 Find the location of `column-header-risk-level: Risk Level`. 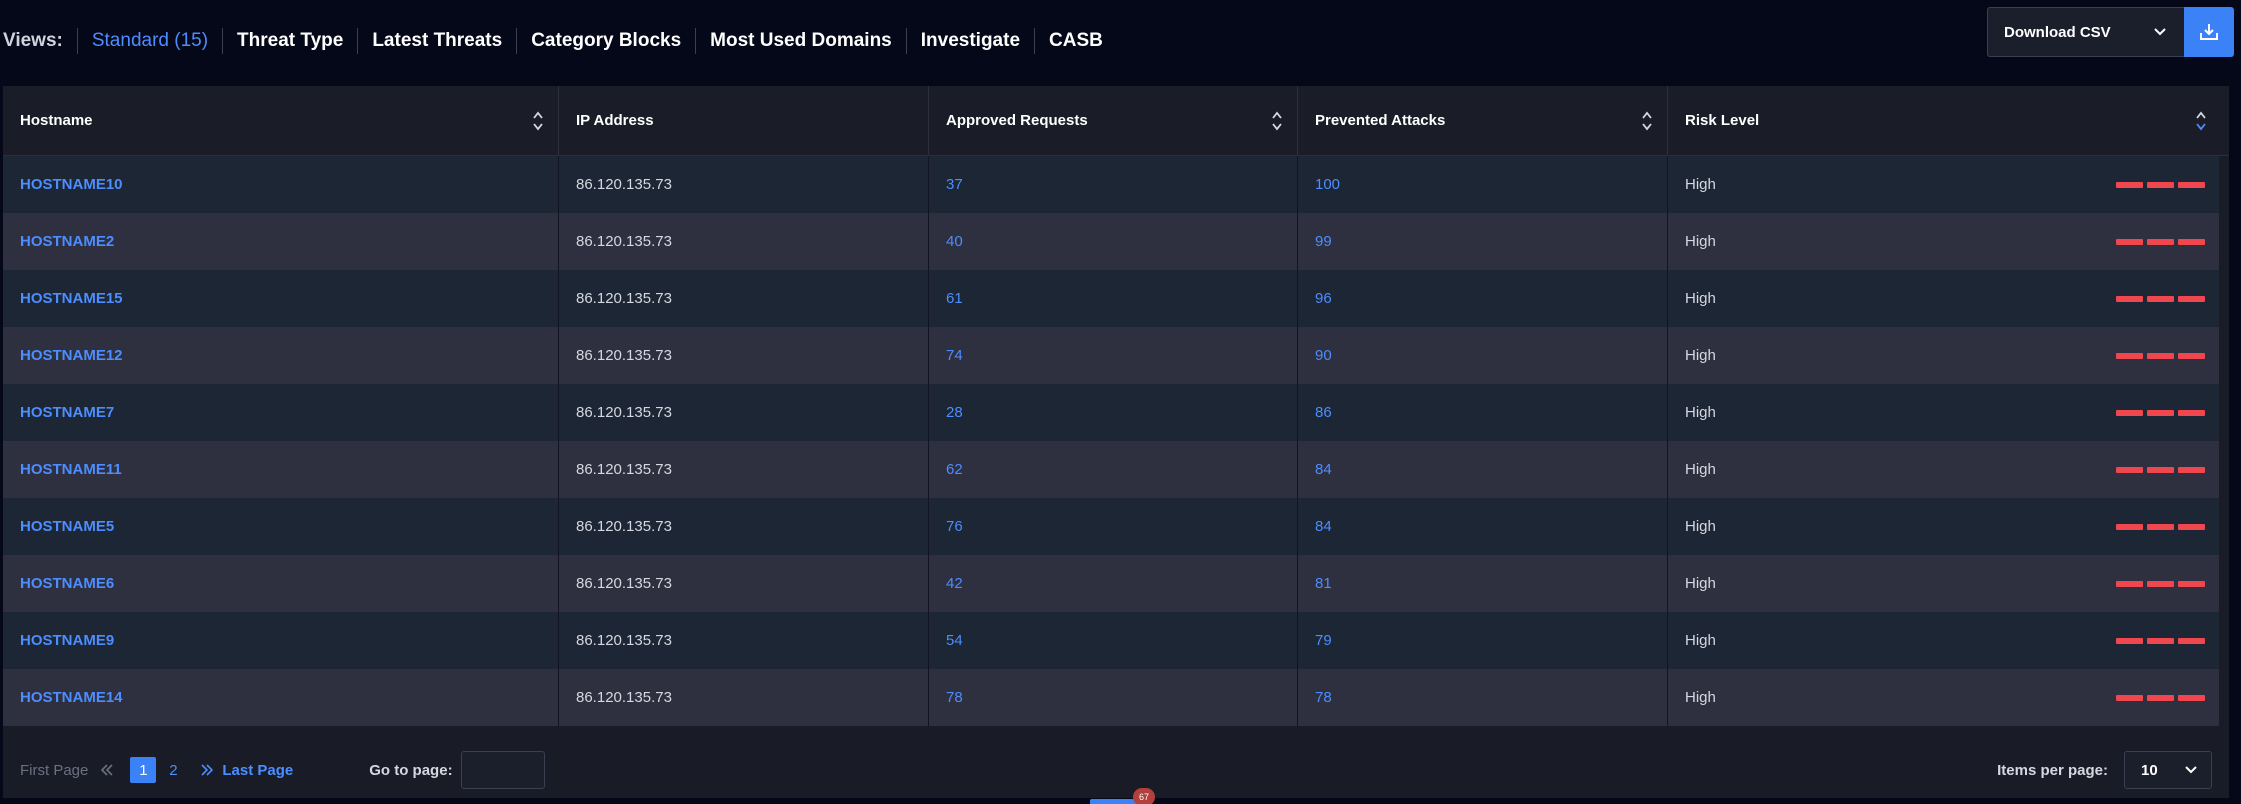

column-header-risk-level: Risk Level is located at coordinates (1944, 120).